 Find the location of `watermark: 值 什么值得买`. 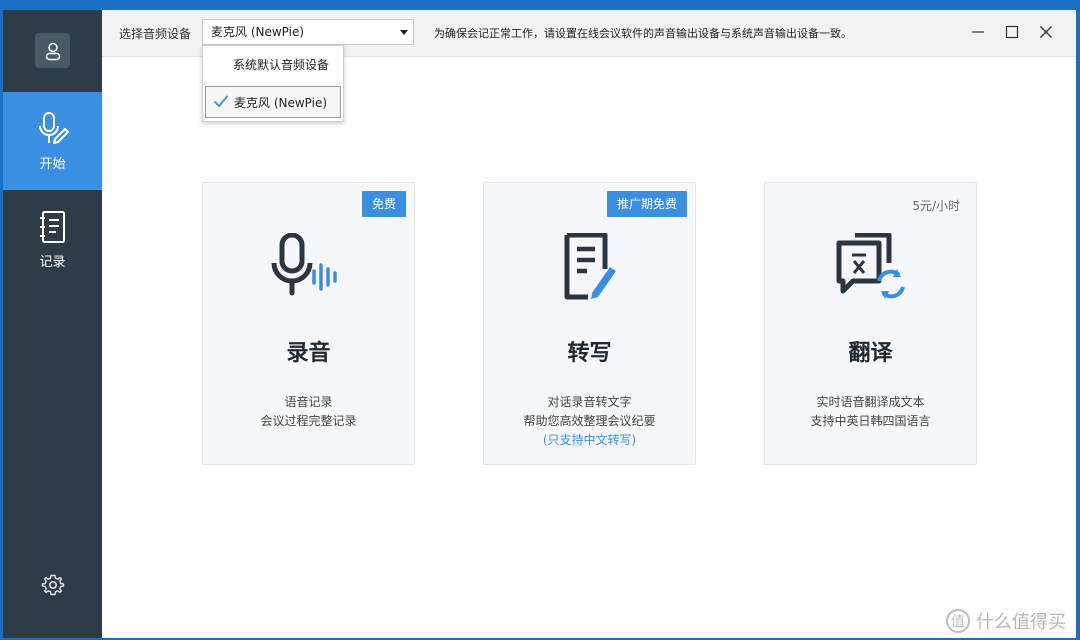

watermark: 值 什么值得买 is located at coordinates (1006, 621).